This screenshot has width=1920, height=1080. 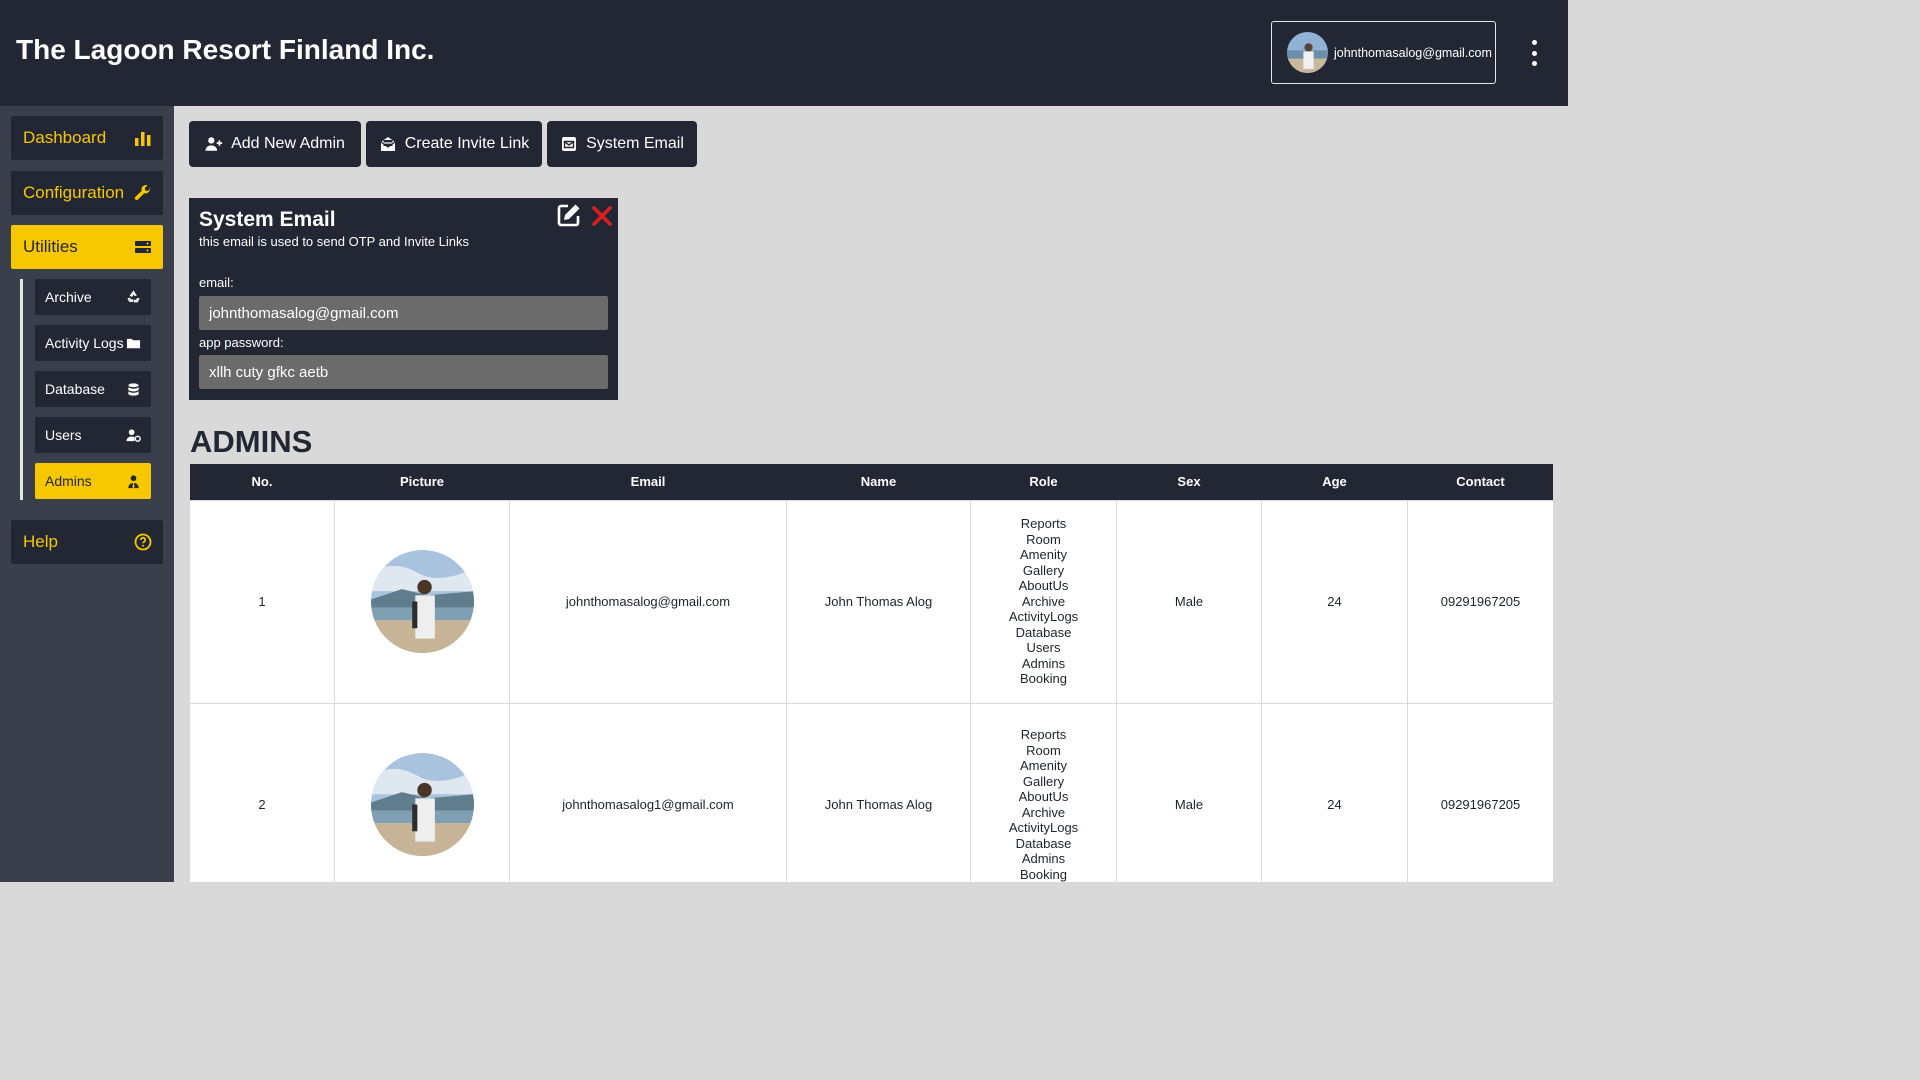 I want to click on sidebar-item-archive: Archive, so click(x=93, y=297).